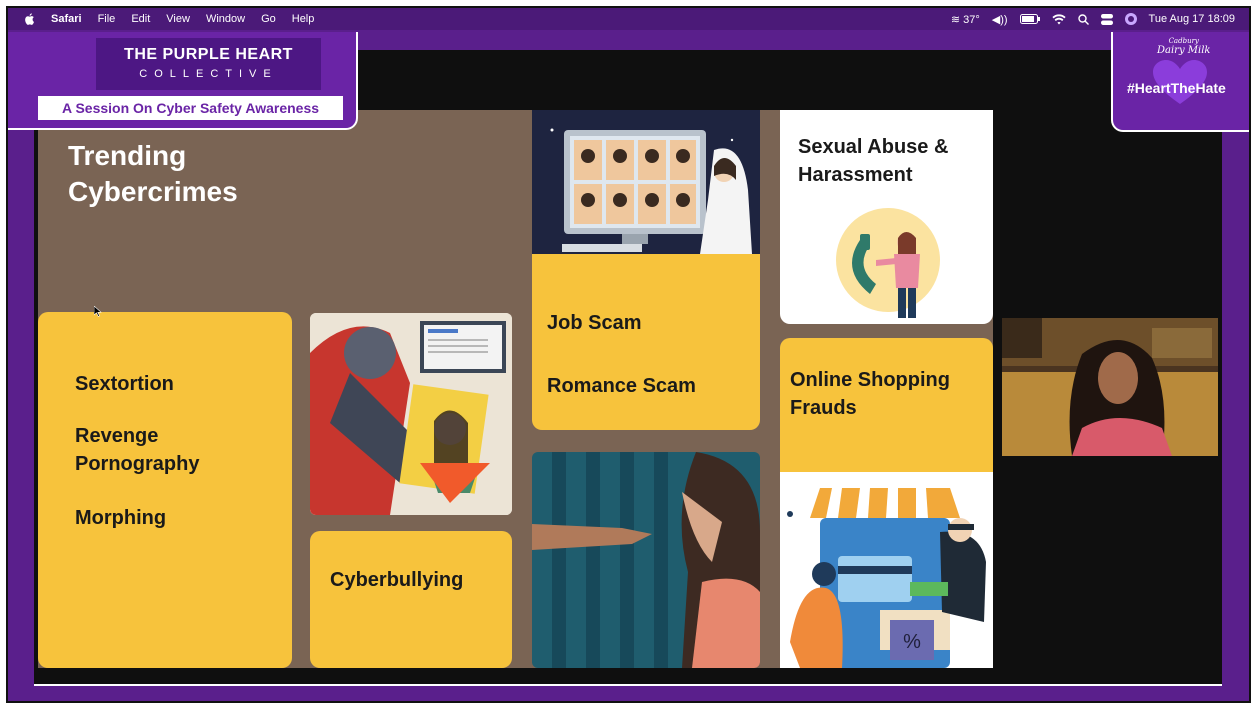  Describe the element at coordinates (646, 182) in the screenshot. I see `illustration-romance-scam` at that location.